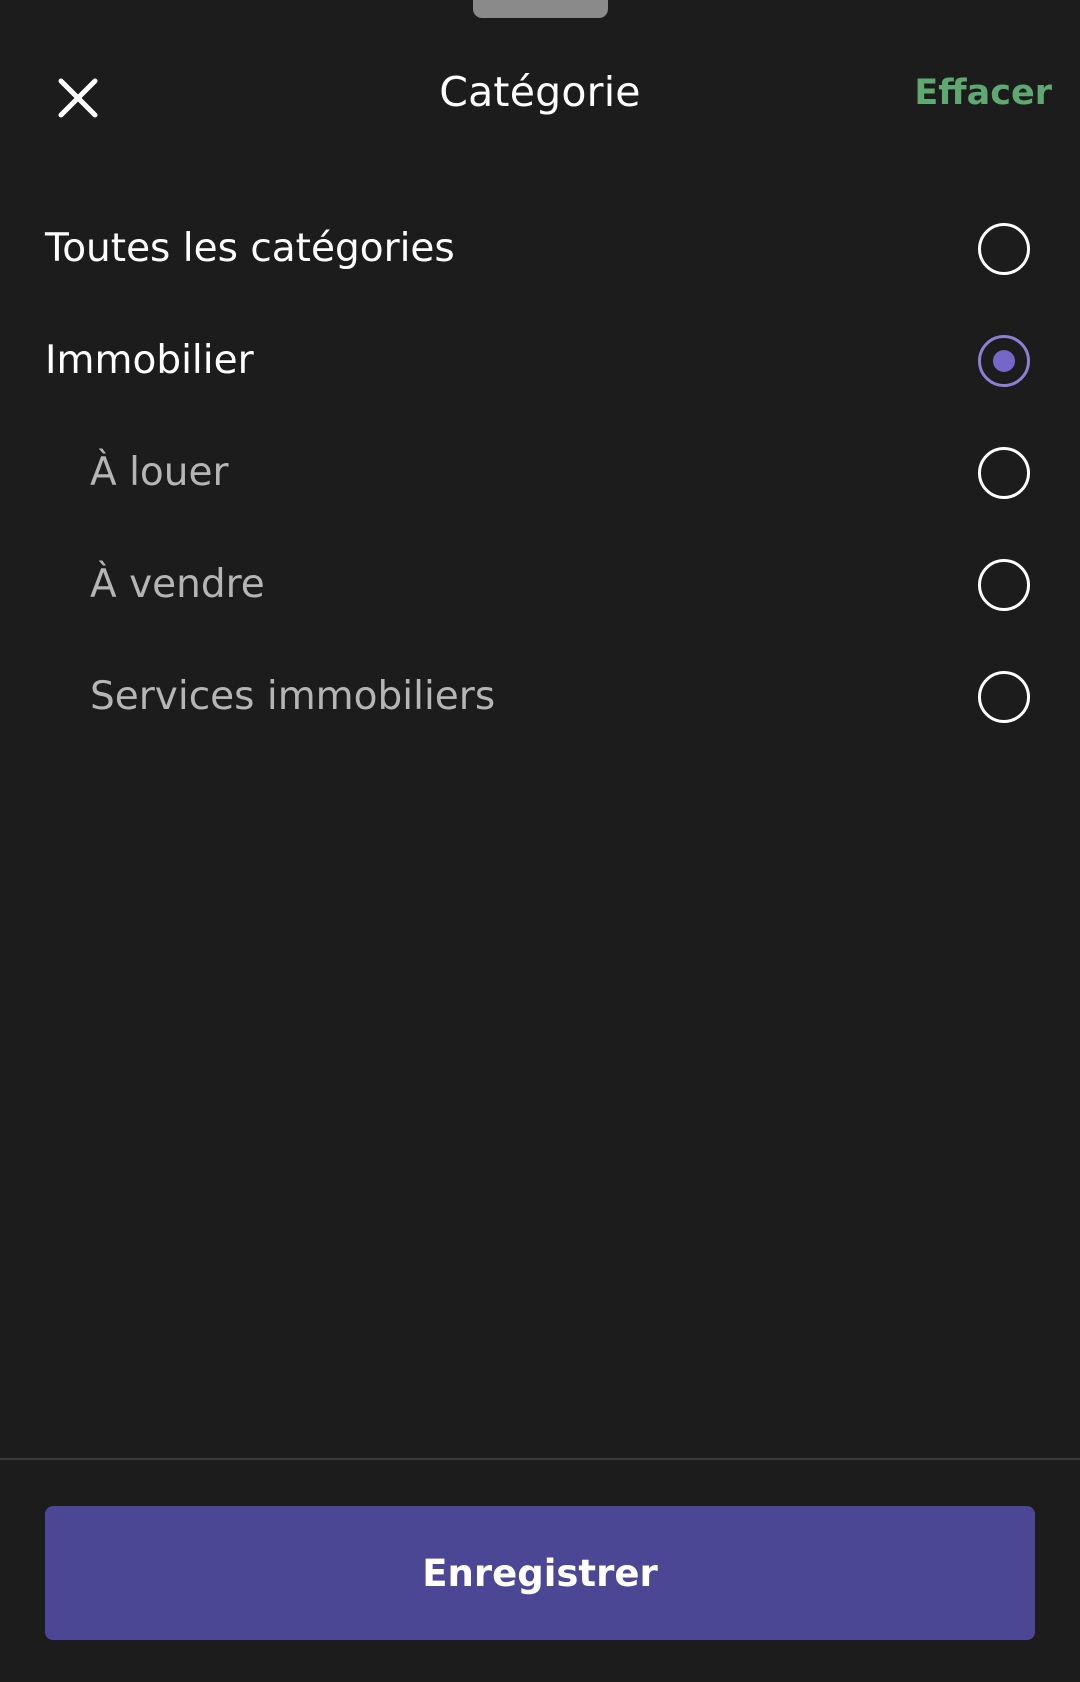 This screenshot has width=1080, height=1682. What do you see at coordinates (159, 472) in the screenshot?
I see `option-label: À louer` at bounding box center [159, 472].